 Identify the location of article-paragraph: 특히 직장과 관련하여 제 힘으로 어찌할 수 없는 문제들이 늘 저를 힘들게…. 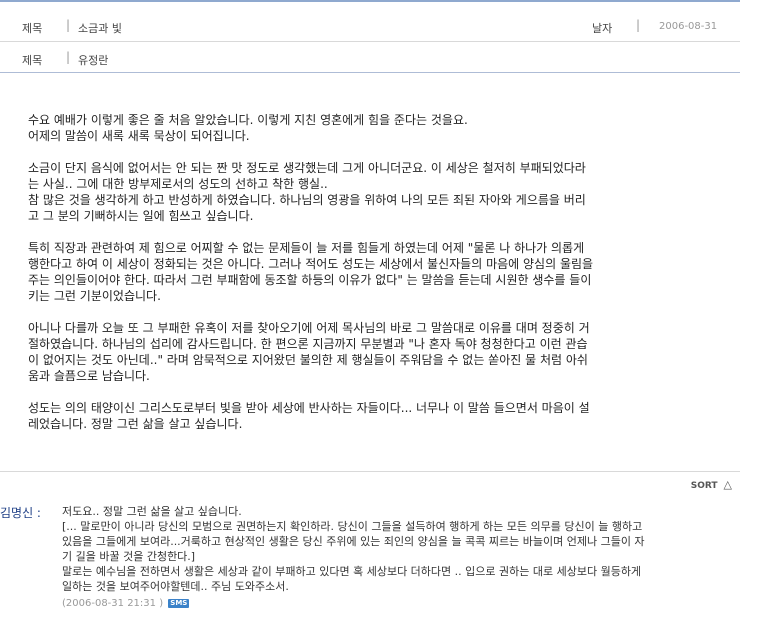
(381, 272).